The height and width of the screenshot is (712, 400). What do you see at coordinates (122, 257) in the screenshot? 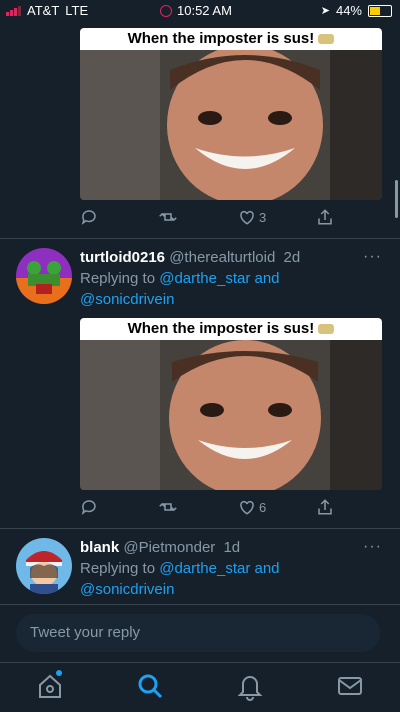
I see `display-name: turtloid0216` at bounding box center [122, 257].